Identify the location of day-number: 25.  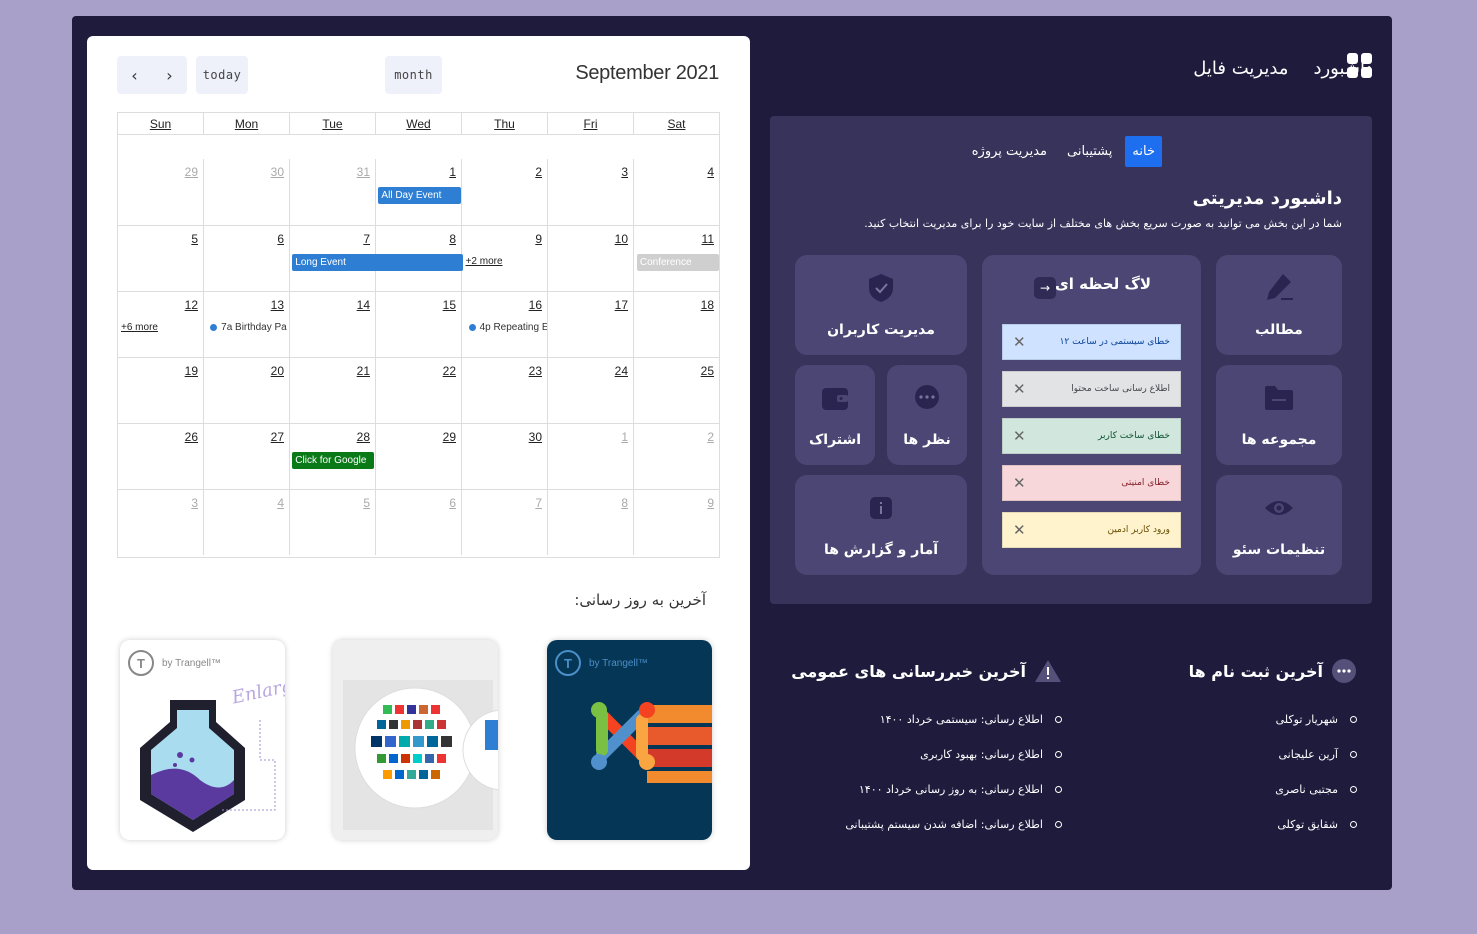
(707, 371).